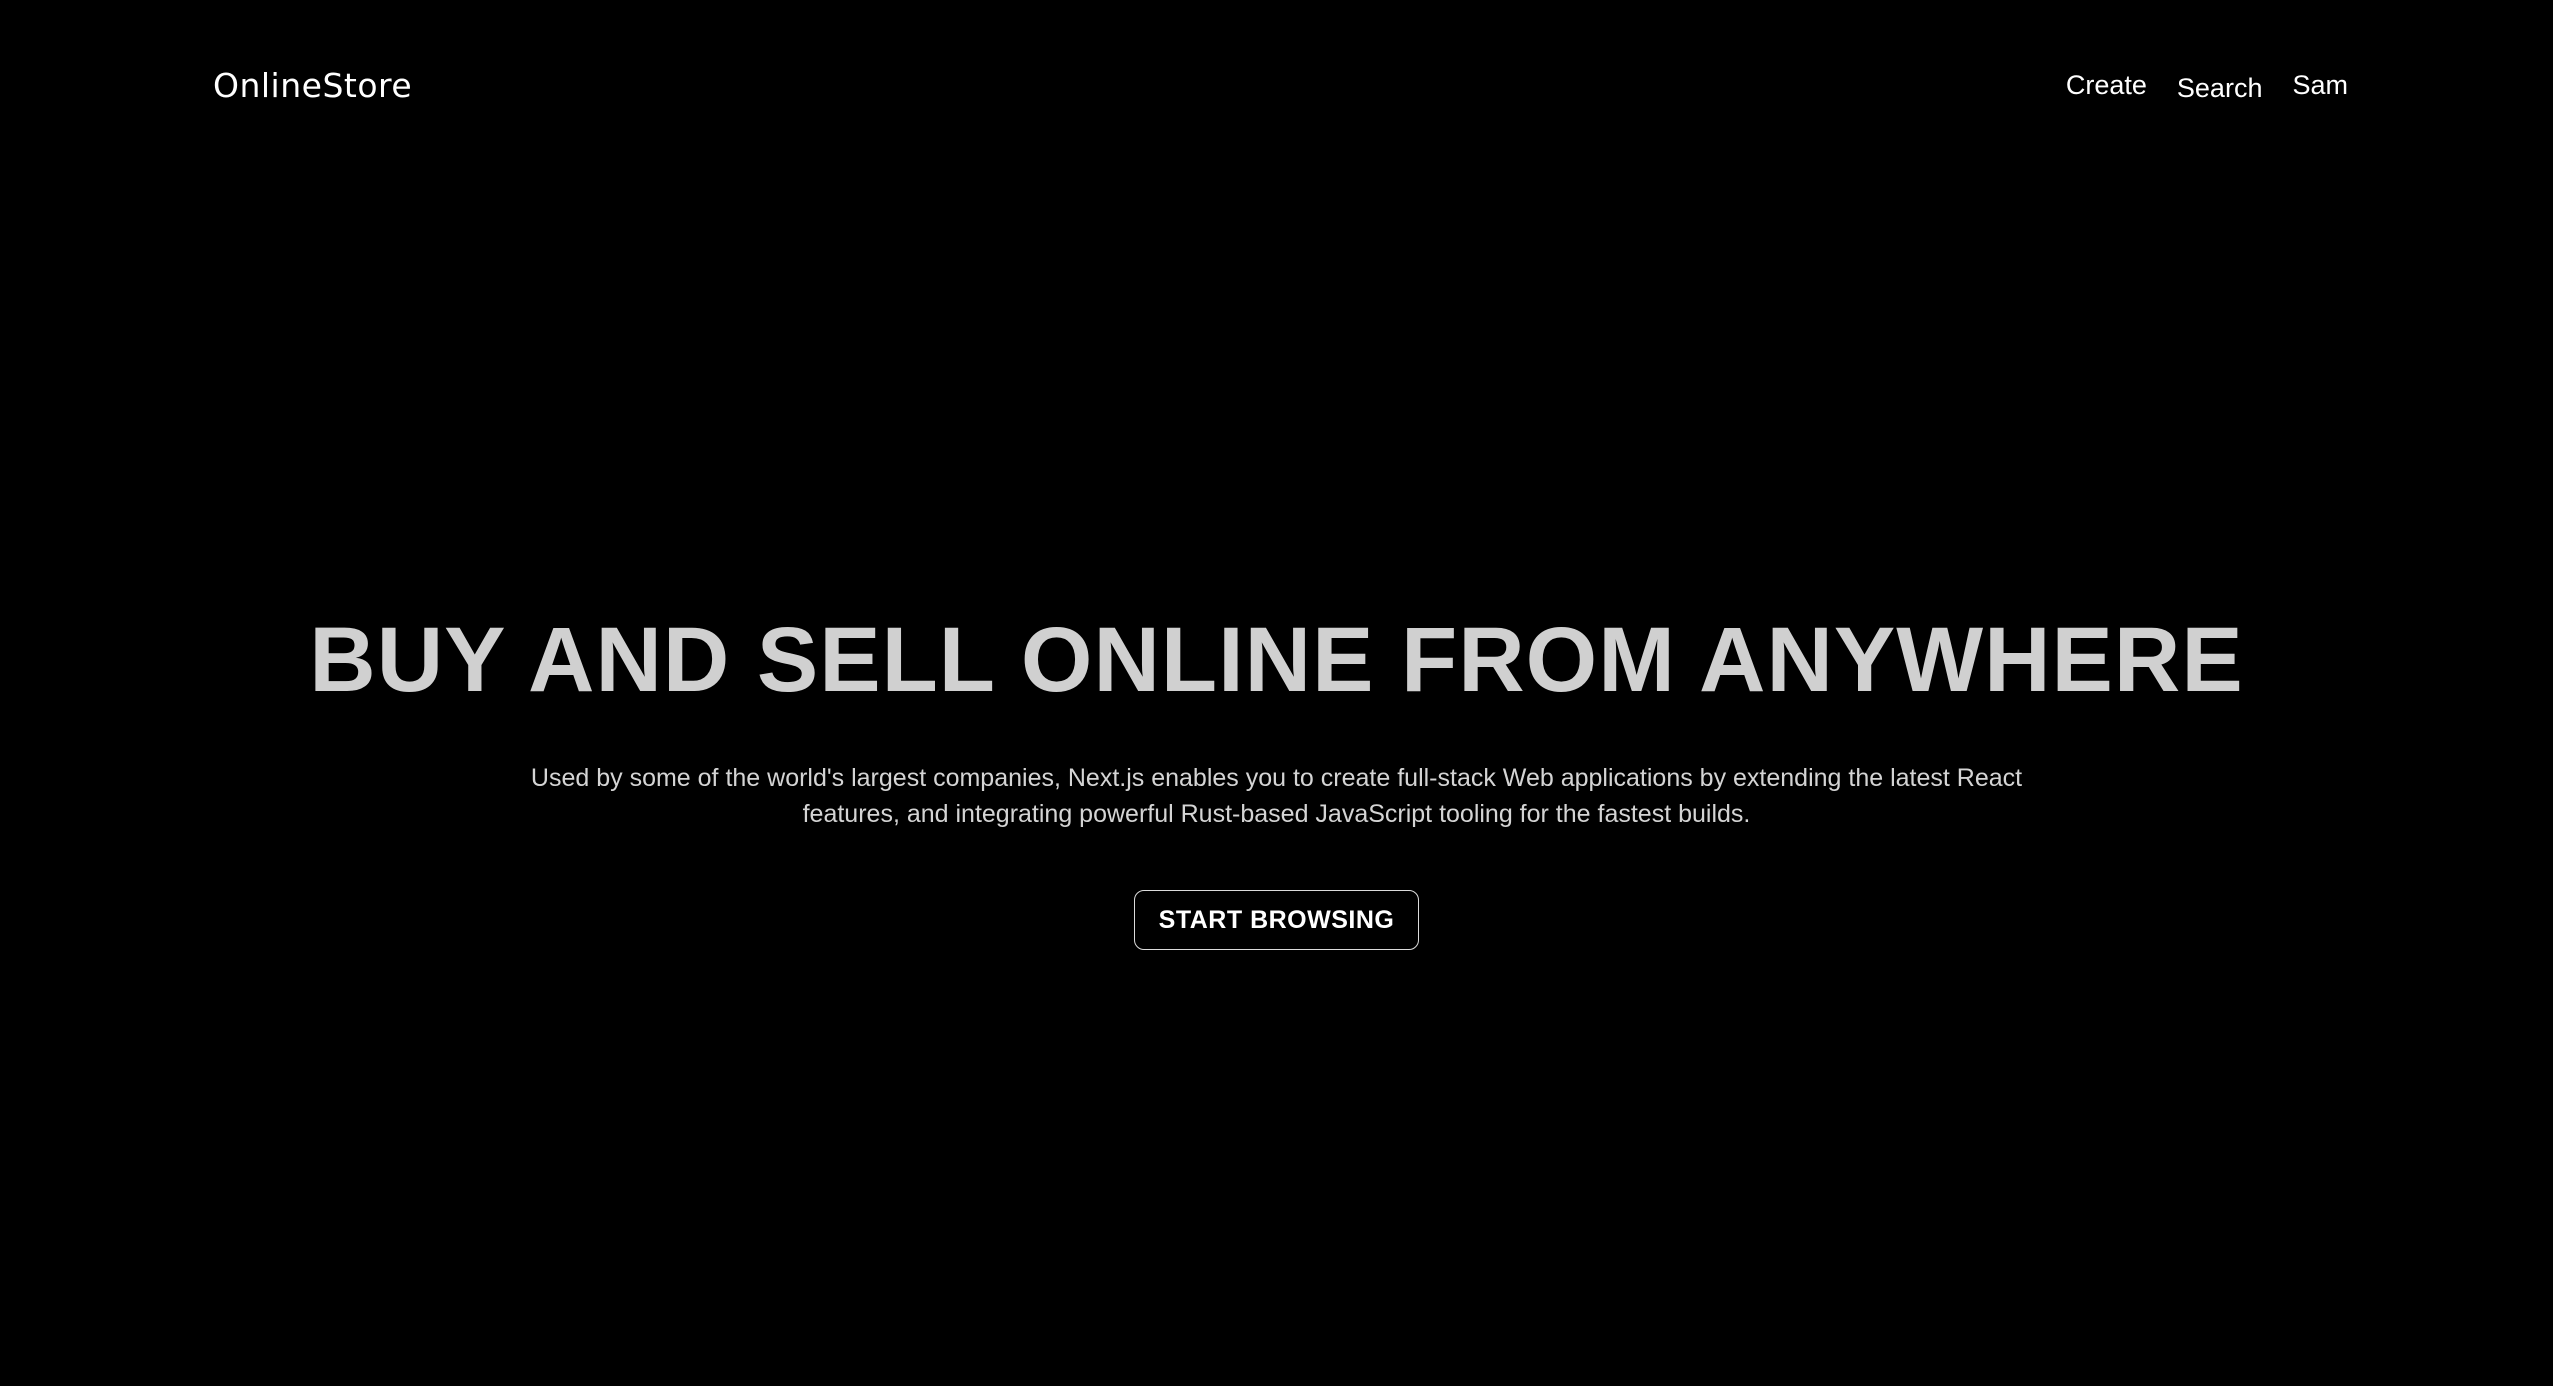 The width and height of the screenshot is (2553, 1386). What do you see at coordinates (1276, 660) in the screenshot?
I see `hero-title: BUY AND SELL ONLINE FROM ANYWHERE` at bounding box center [1276, 660].